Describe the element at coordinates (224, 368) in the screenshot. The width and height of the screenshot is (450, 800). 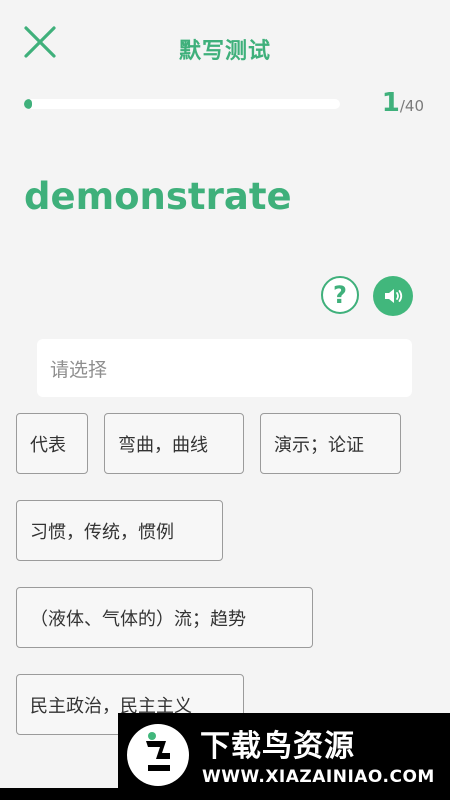
I see `answer-input: 请选择` at that location.